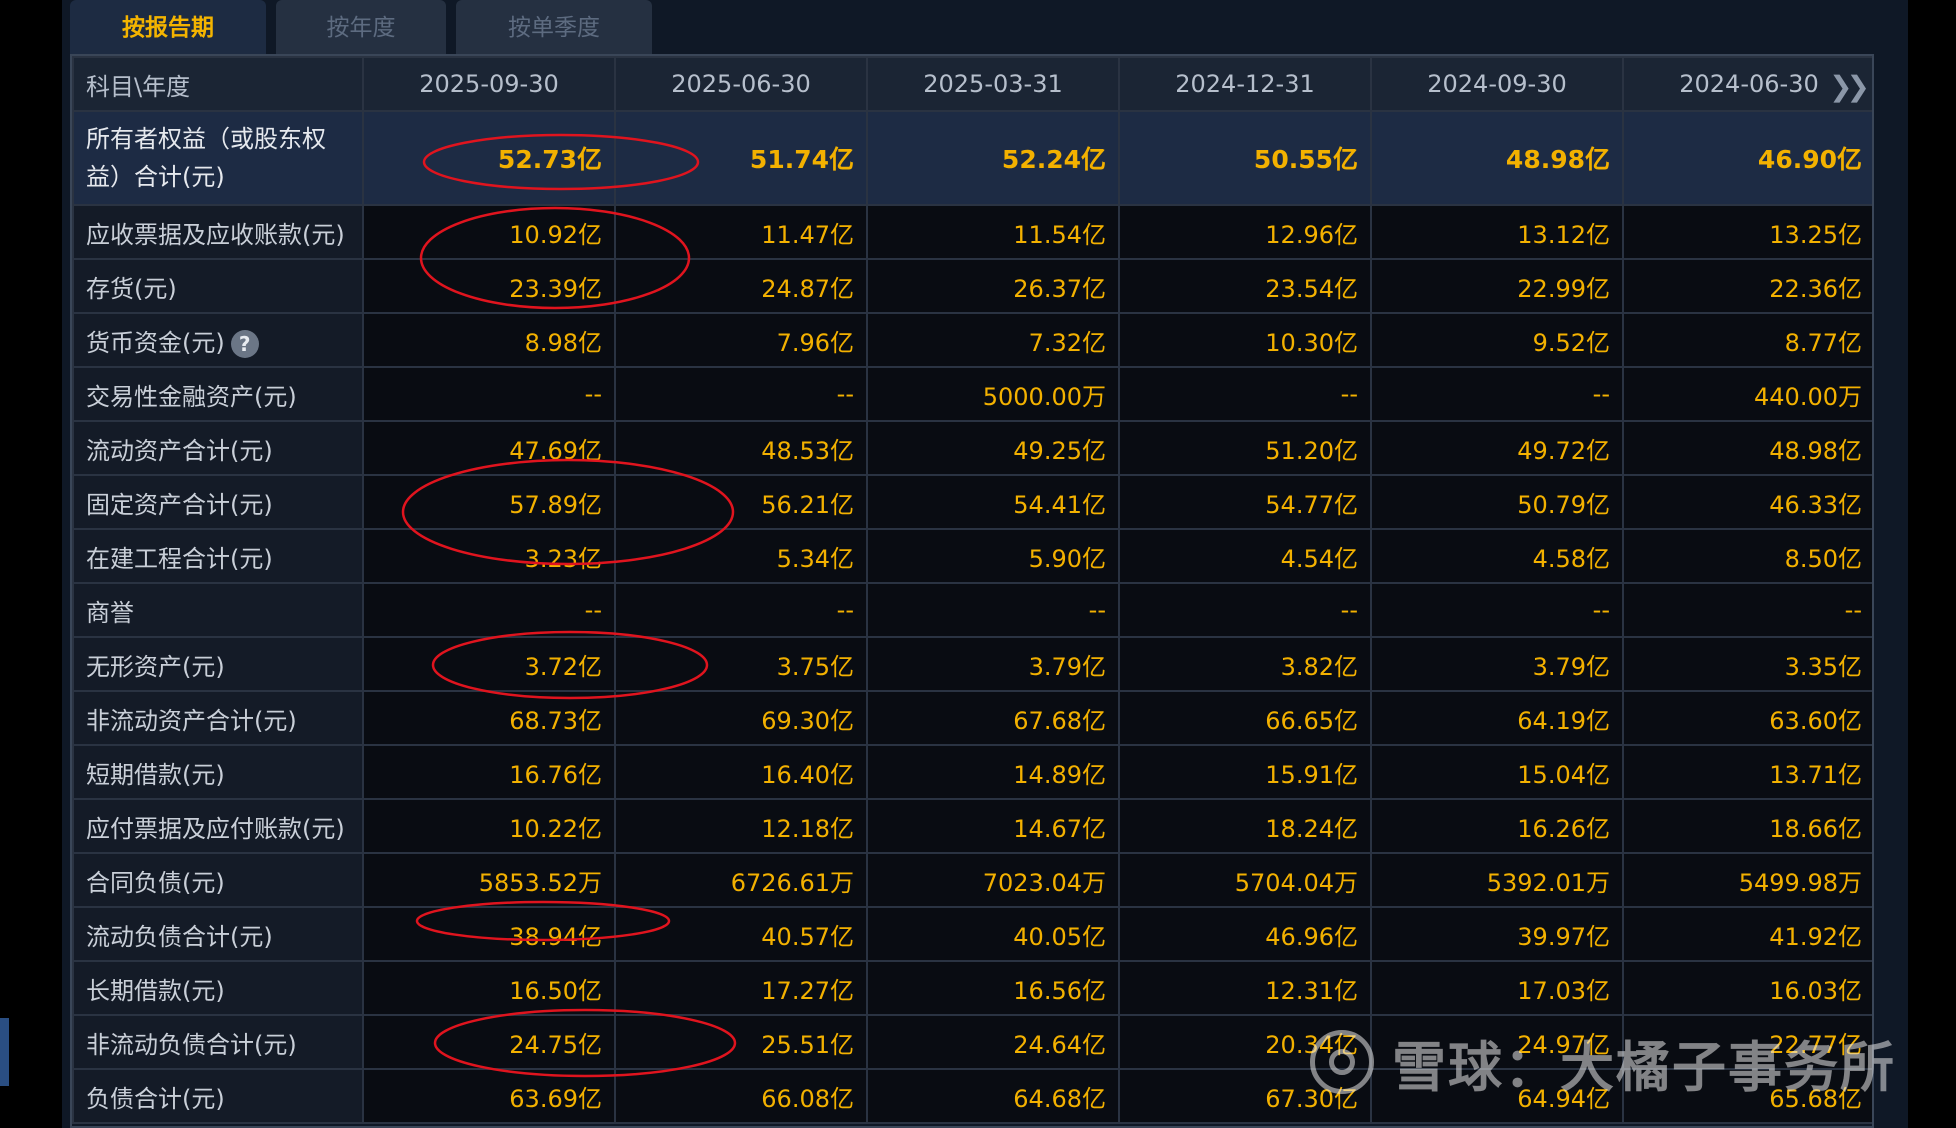 The image size is (1956, 1128). Describe the element at coordinates (4, 1052) in the screenshot. I see `window-edge` at that location.